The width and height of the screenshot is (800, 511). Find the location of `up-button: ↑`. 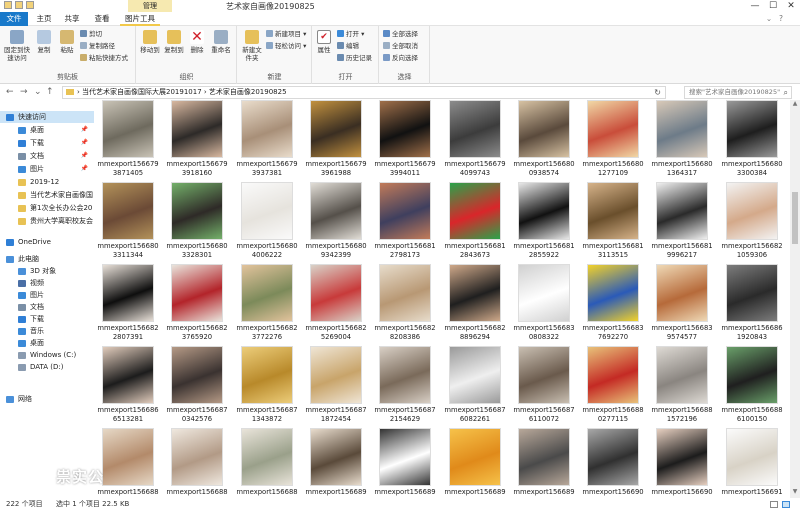

up-button: ↑ is located at coordinates (50, 92).